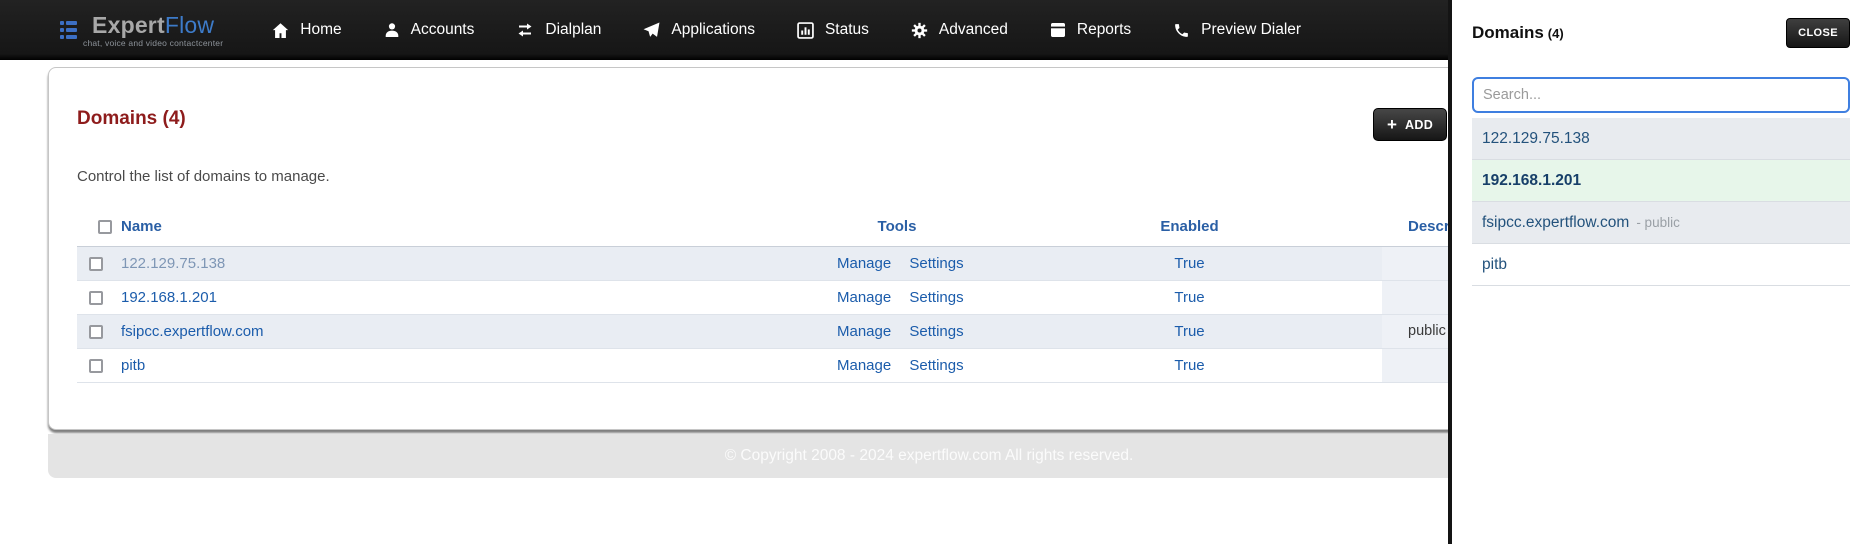 This screenshot has height=544, width=1856. What do you see at coordinates (459, 227) in the screenshot?
I see `column-header-name: Name` at bounding box center [459, 227].